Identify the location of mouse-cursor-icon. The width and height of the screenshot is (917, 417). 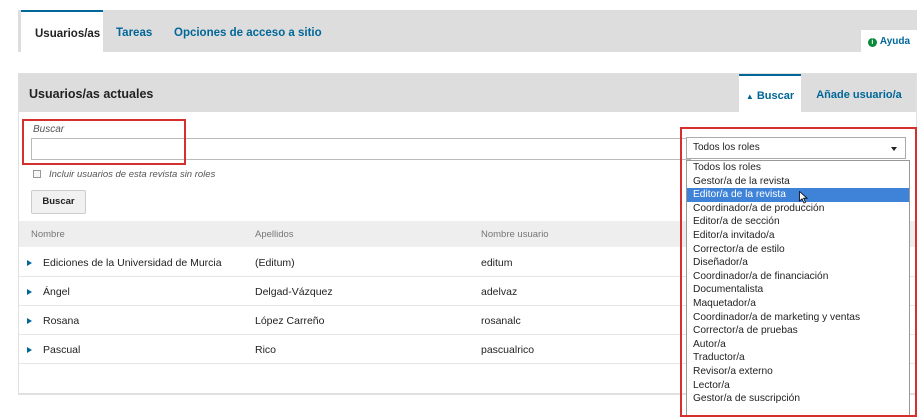
(803, 197).